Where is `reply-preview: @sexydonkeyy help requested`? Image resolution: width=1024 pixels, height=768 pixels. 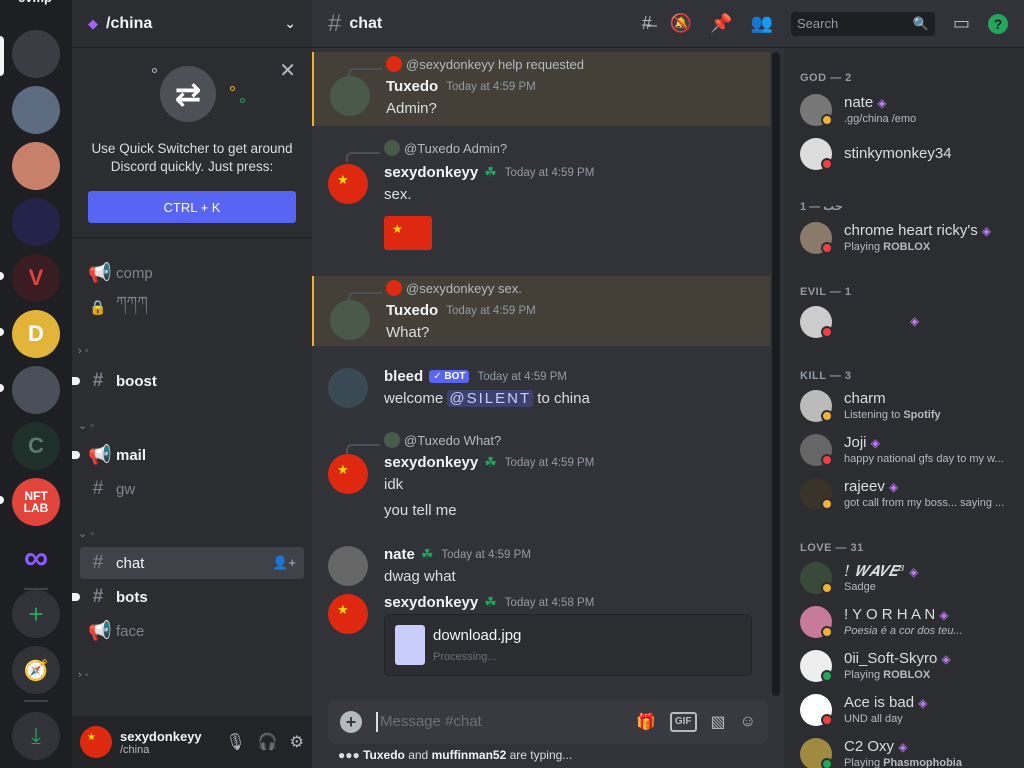
reply-preview: @sexydonkeyy help requested is located at coordinates (485, 64).